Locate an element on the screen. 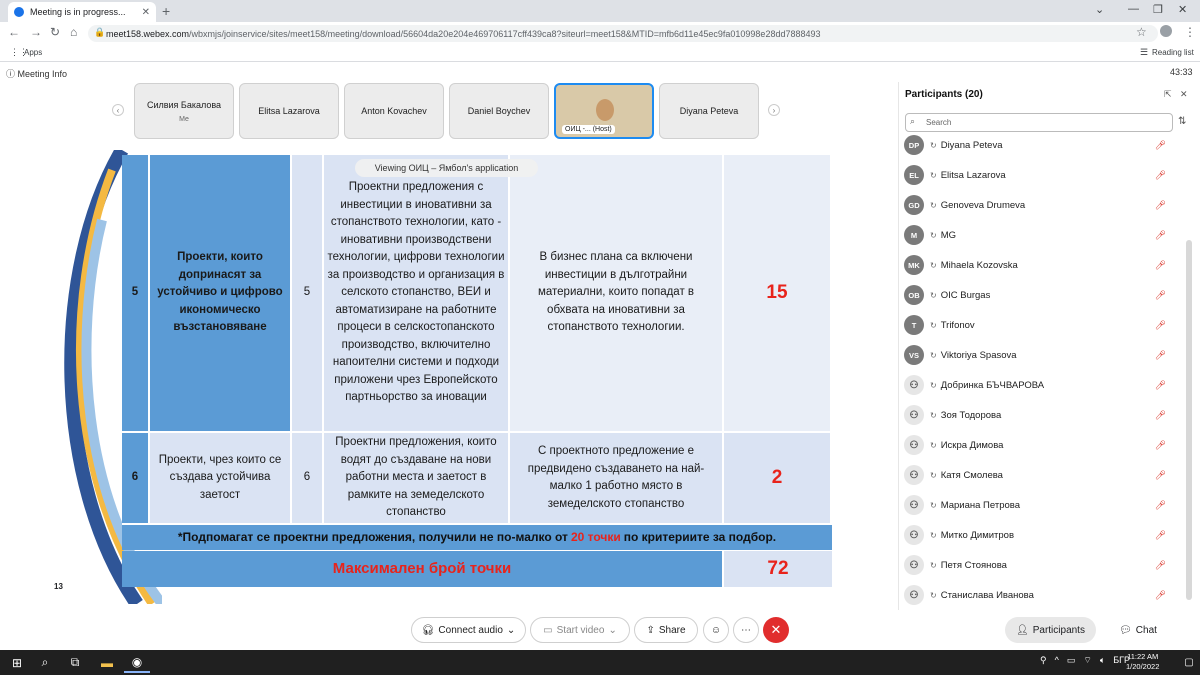  participant-row: ⚇ ↻ Искра Димова 🎤︎ is located at coordinates (1035, 445).